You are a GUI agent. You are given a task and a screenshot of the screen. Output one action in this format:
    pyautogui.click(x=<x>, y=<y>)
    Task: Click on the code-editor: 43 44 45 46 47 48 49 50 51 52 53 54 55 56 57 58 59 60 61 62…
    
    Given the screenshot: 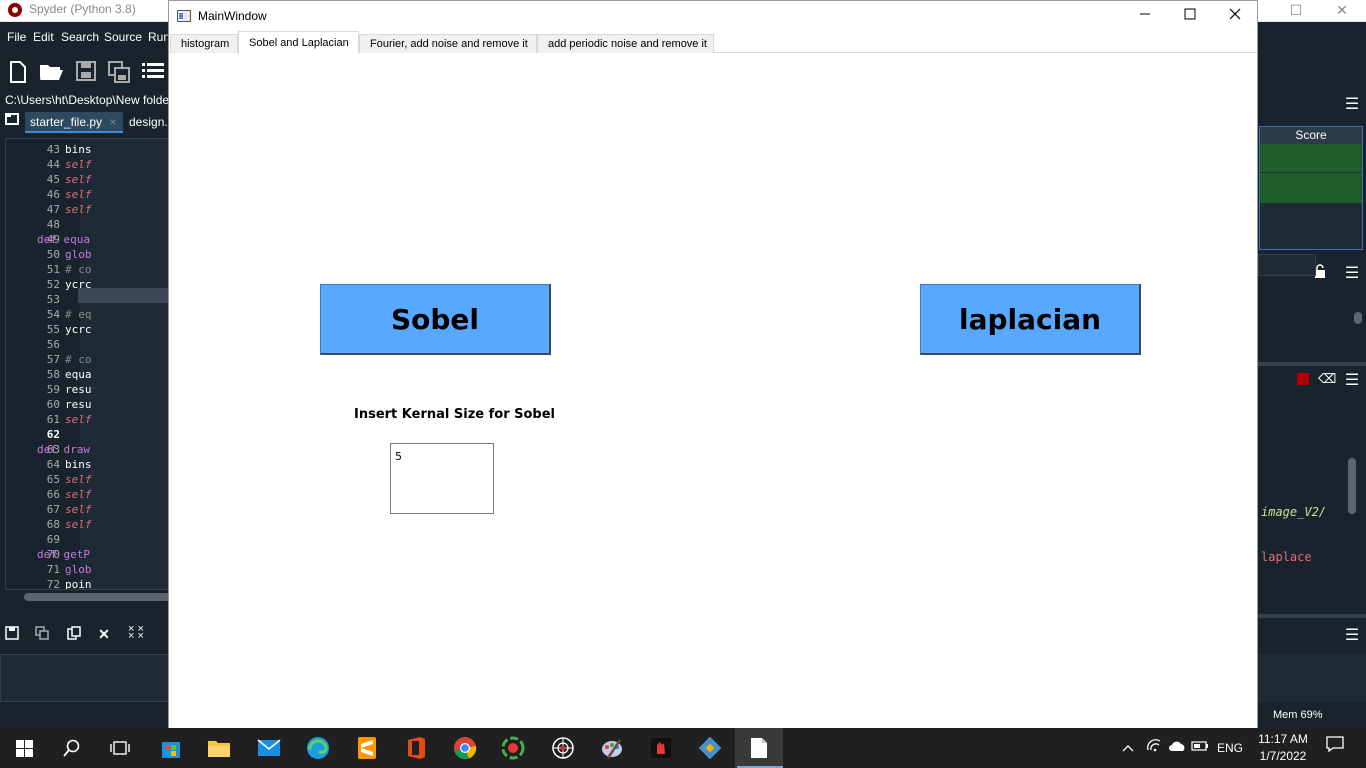 What is the action you would take?
    pyautogui.click(x=87, y=364)
    